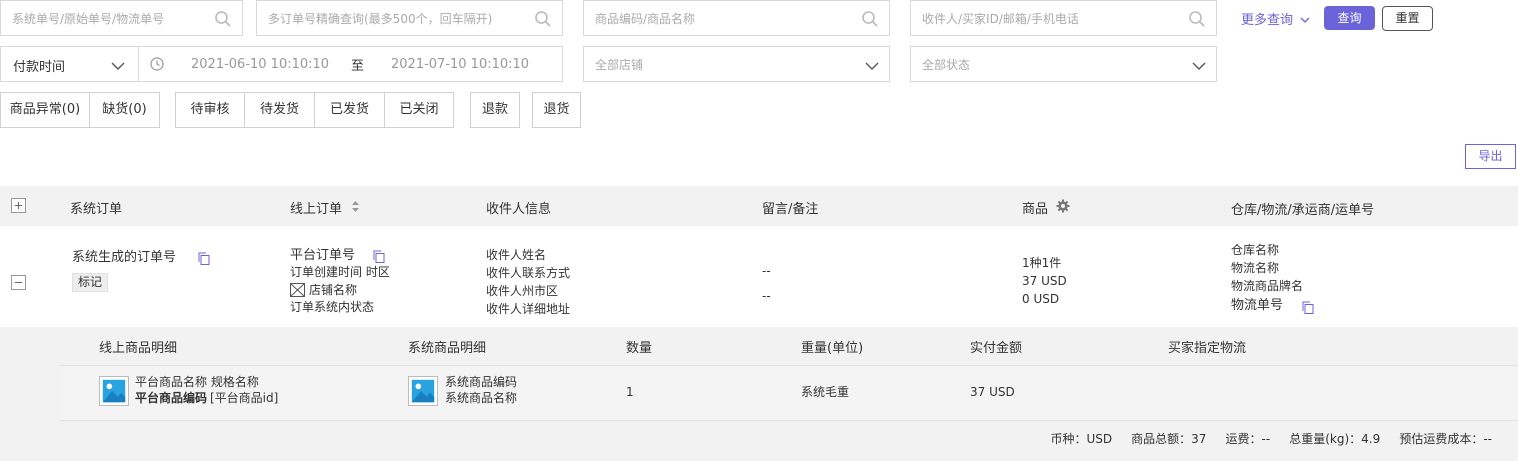  Describe the element at coordinates (790, 209) in the screenshot. I see `header-message: 留言/备注` at that location.